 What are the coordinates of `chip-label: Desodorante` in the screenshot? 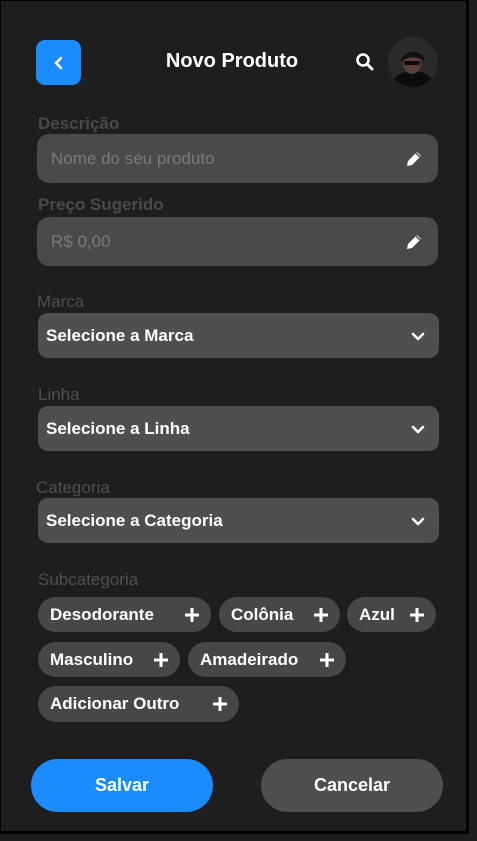 It's located at (102, 614).